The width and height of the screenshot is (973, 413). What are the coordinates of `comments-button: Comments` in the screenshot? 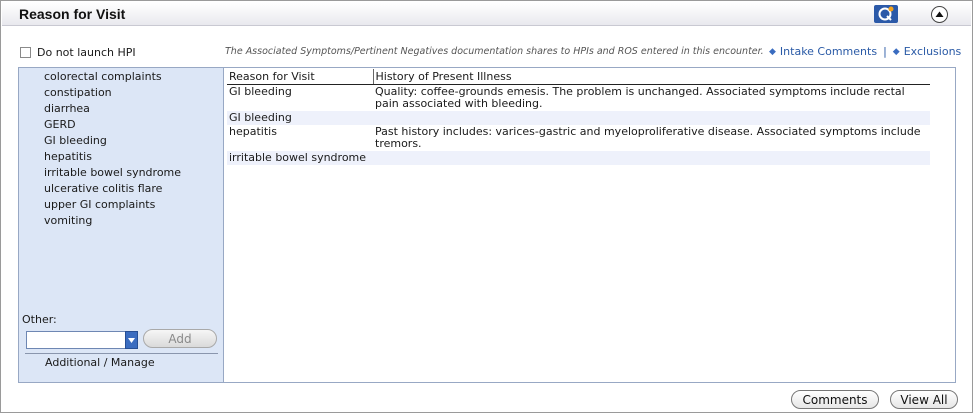 It's located at (835, 399).